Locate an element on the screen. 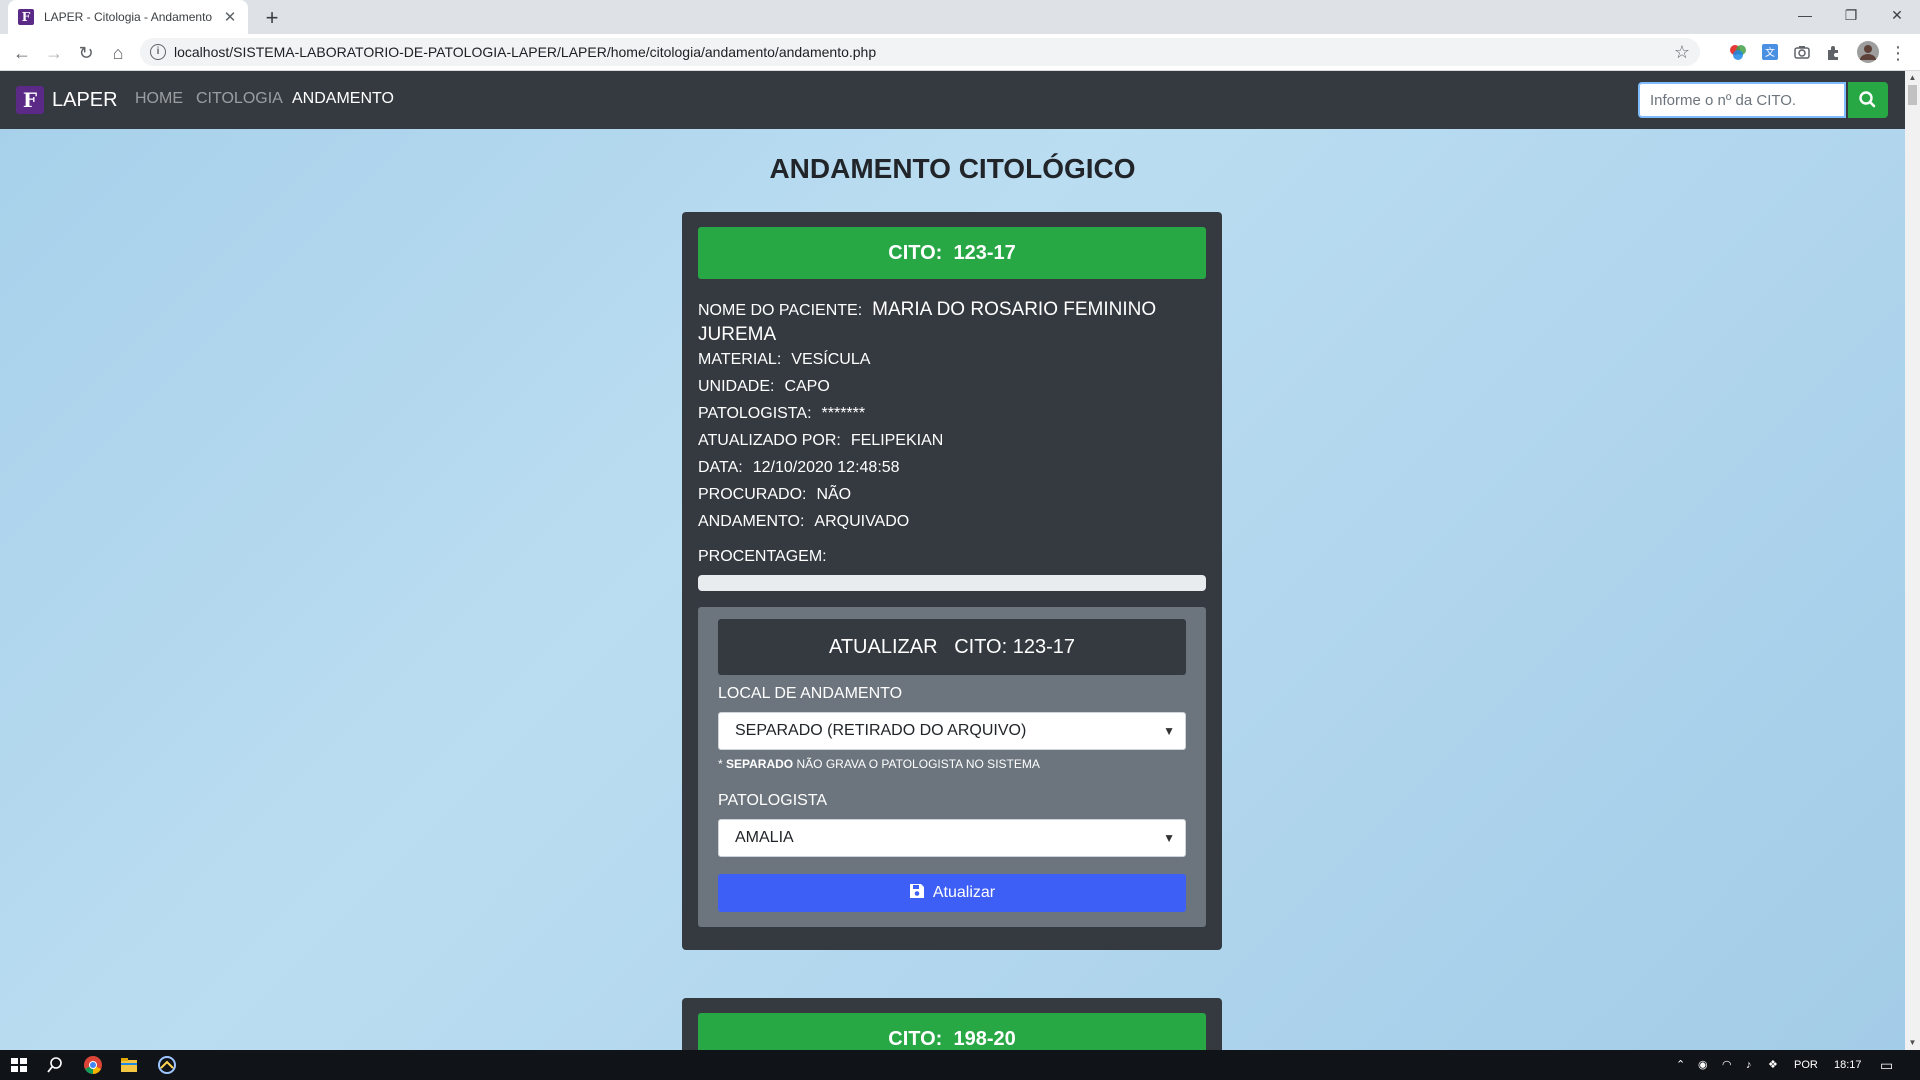 The image size is (1920, 1080). bookmark-star-icon: ☆ is located at coordinates (1682, 52).